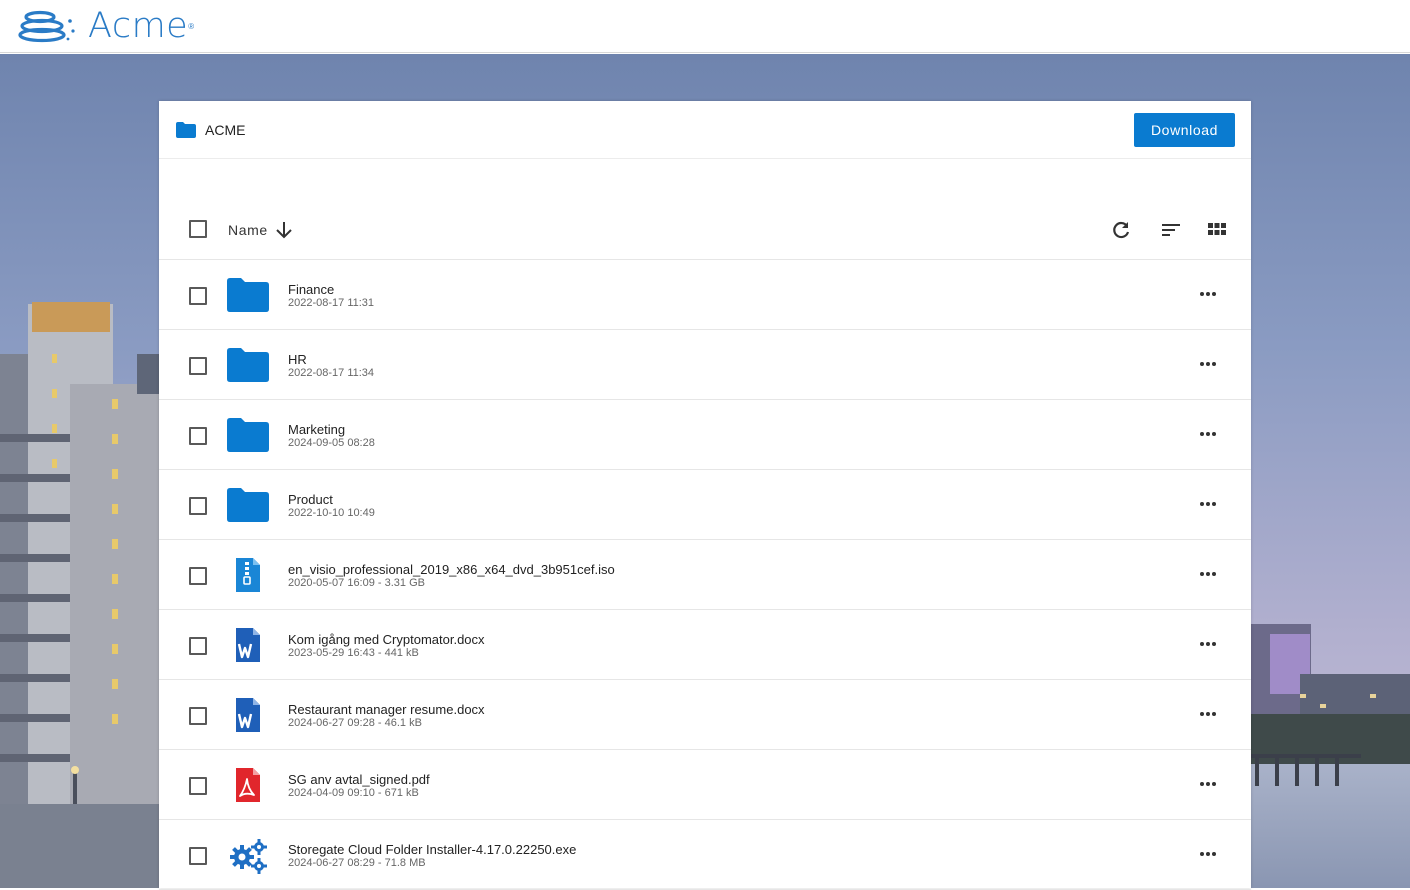  I want to click on panel-header: ACME Download, so click(705, 130).